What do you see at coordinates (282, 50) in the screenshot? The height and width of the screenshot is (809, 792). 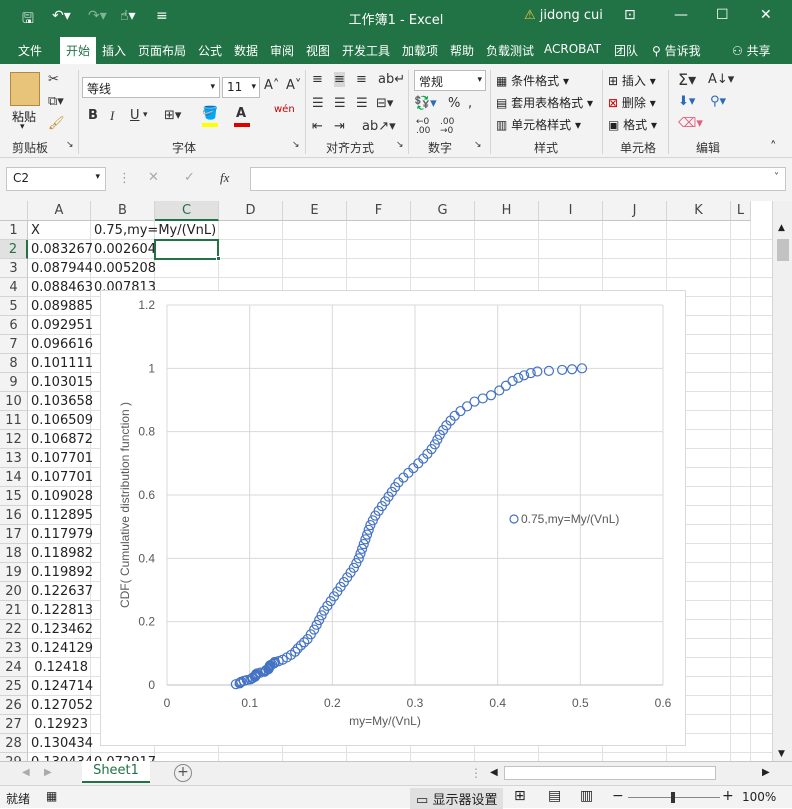 I see `tab-review: 审阅` at bounding box center [282, 50].